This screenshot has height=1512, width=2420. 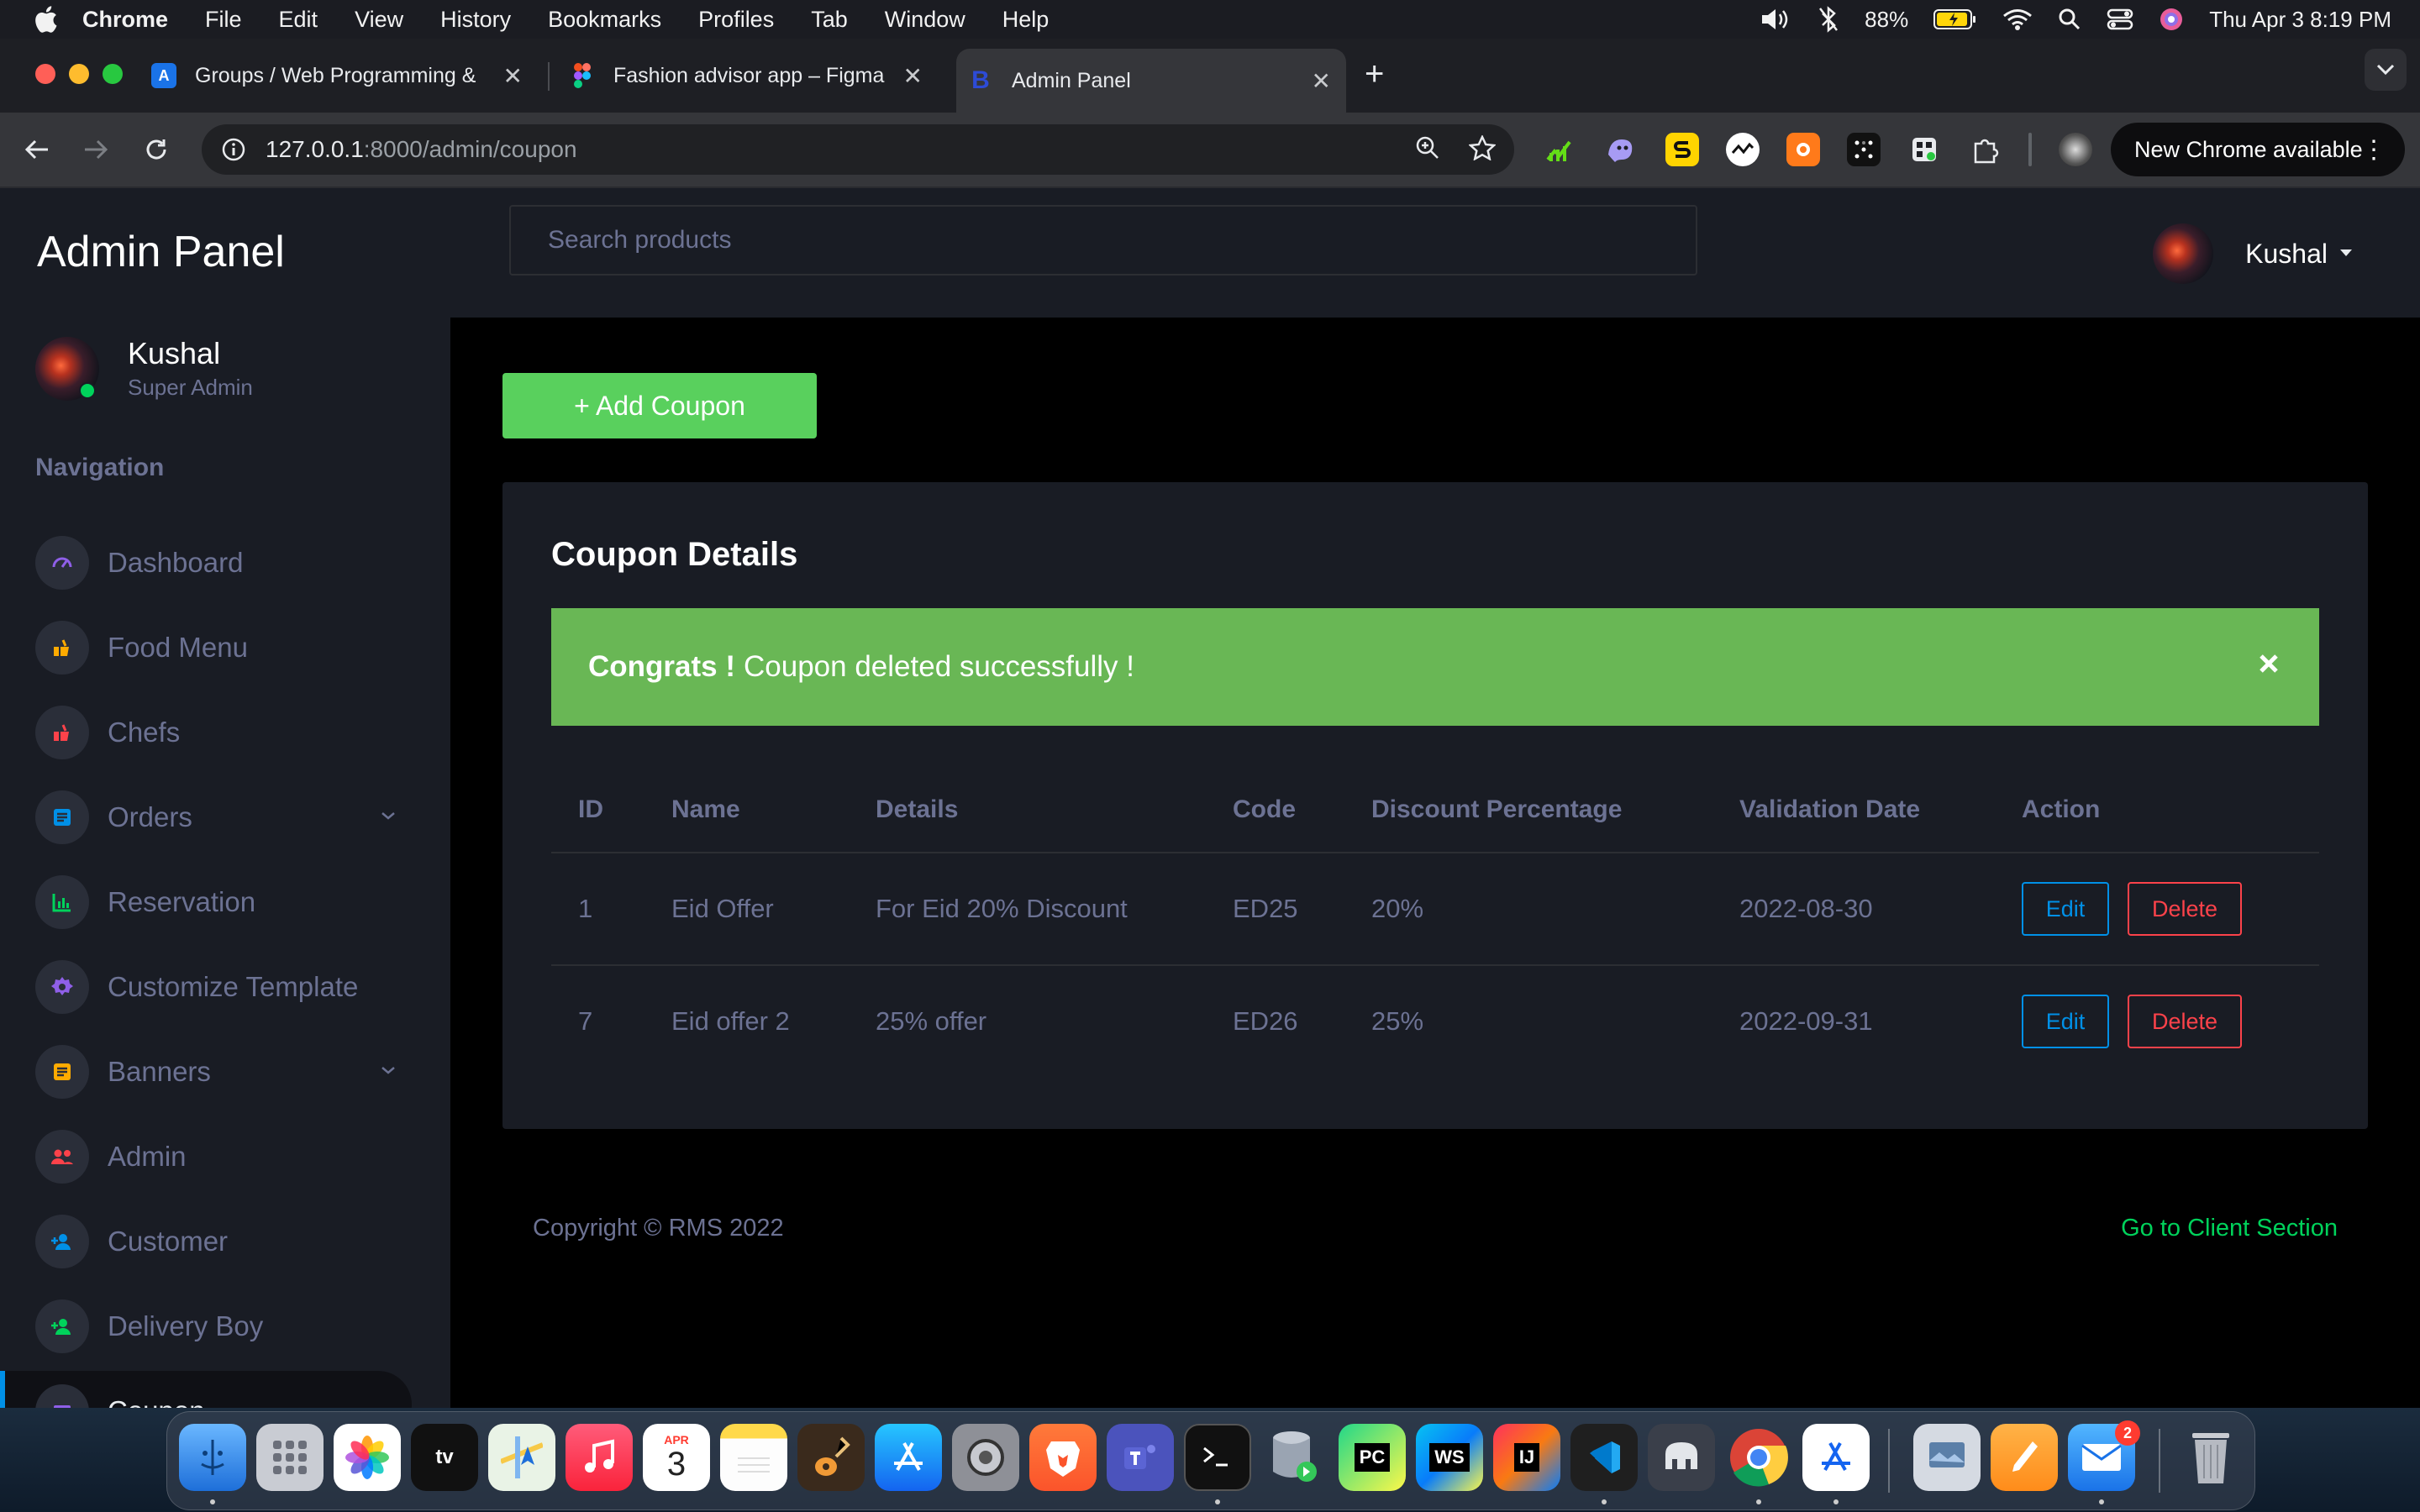 I want to click on sidebar-item-orders: Orders, so click(x=216, y=817).